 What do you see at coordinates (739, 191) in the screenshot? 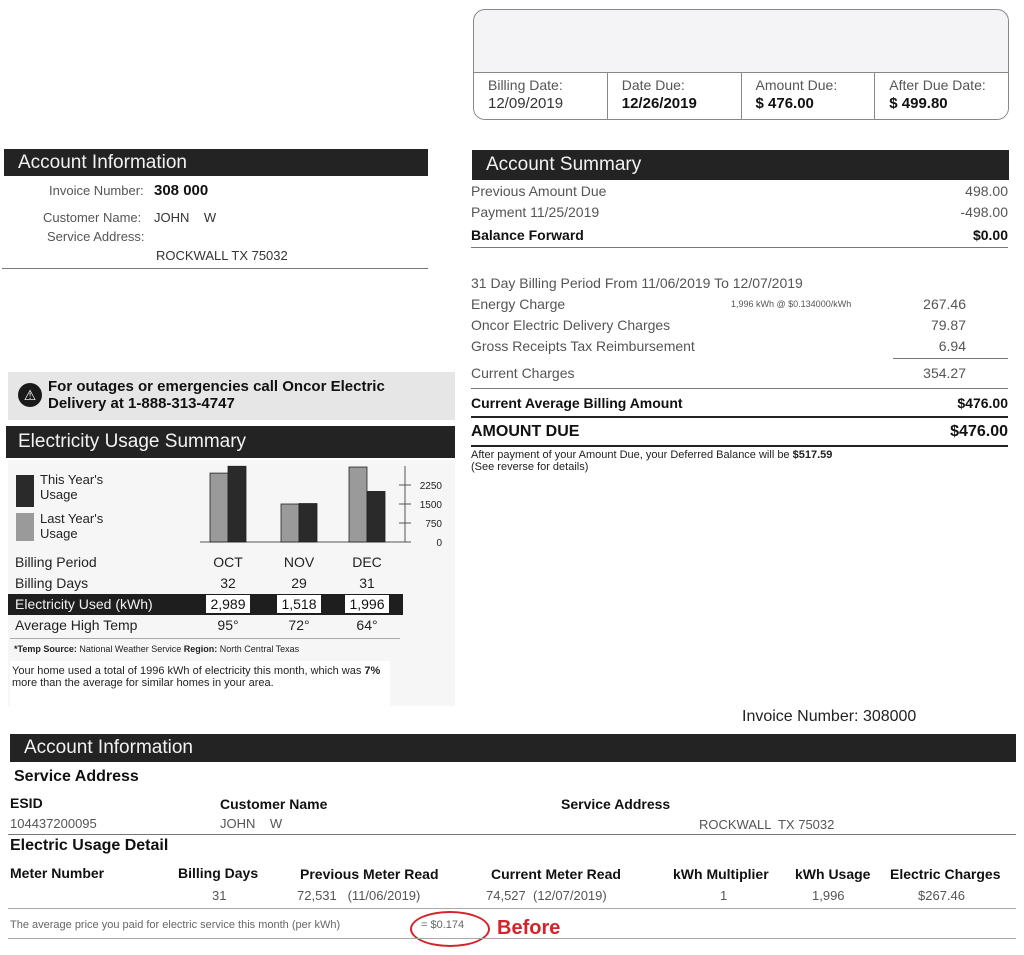
I see `previous-amount-row: Previous Amount Due 498.00` at bounding box center [739, 191].